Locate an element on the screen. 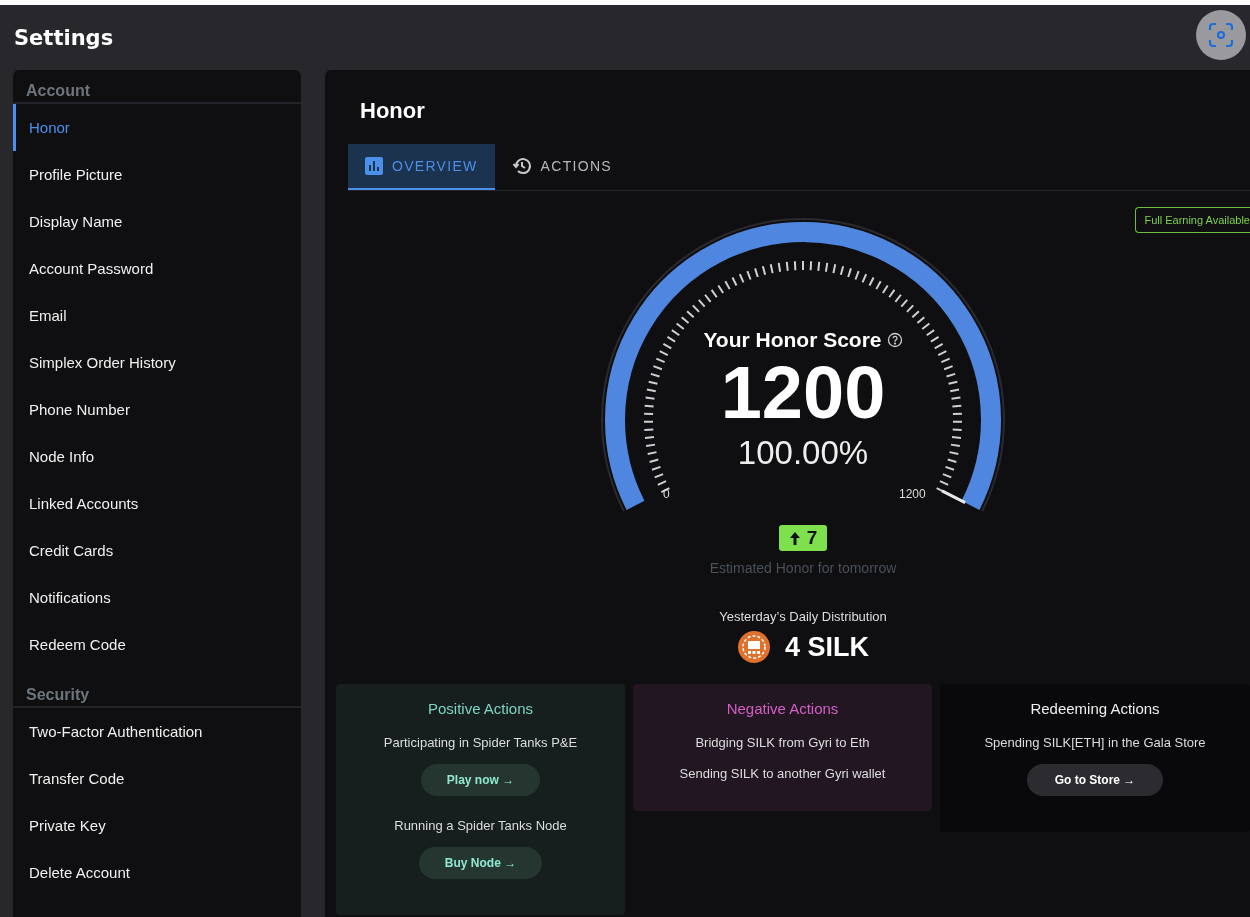  action-text: Bridging SILK from Gyri to Eth is located at coordinates (782, 742).